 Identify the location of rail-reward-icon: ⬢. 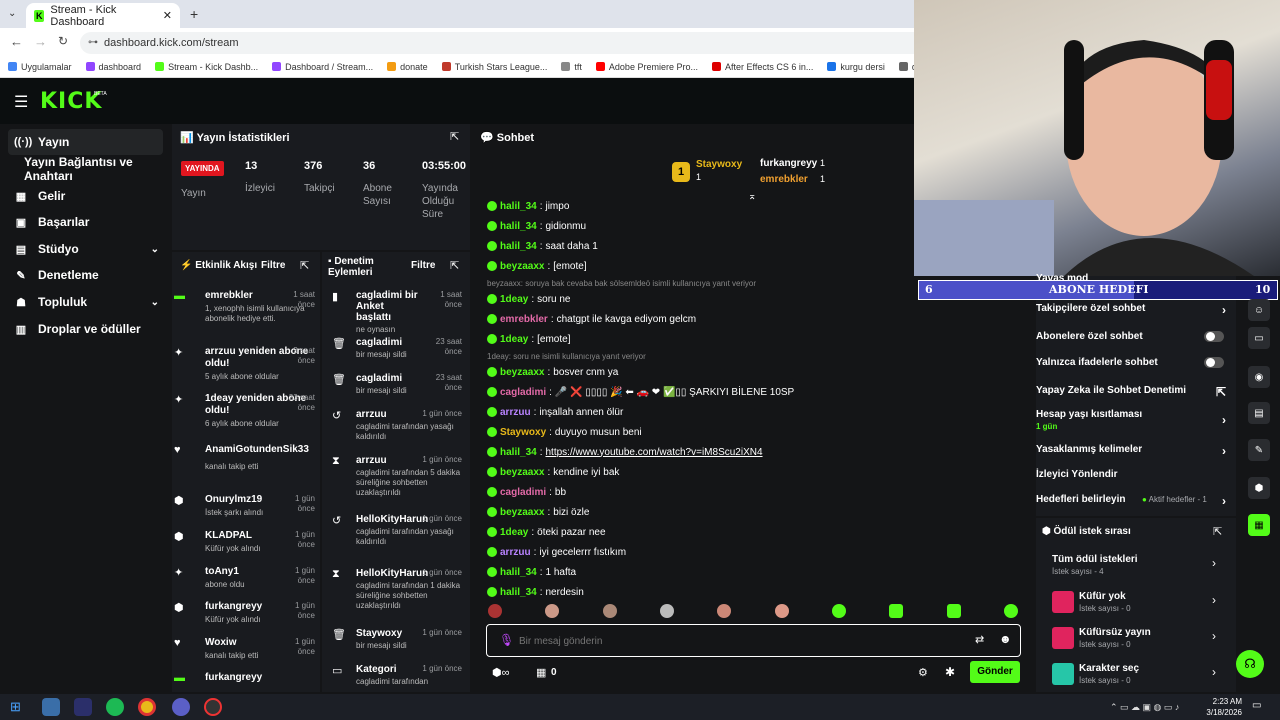
(1259, 488).